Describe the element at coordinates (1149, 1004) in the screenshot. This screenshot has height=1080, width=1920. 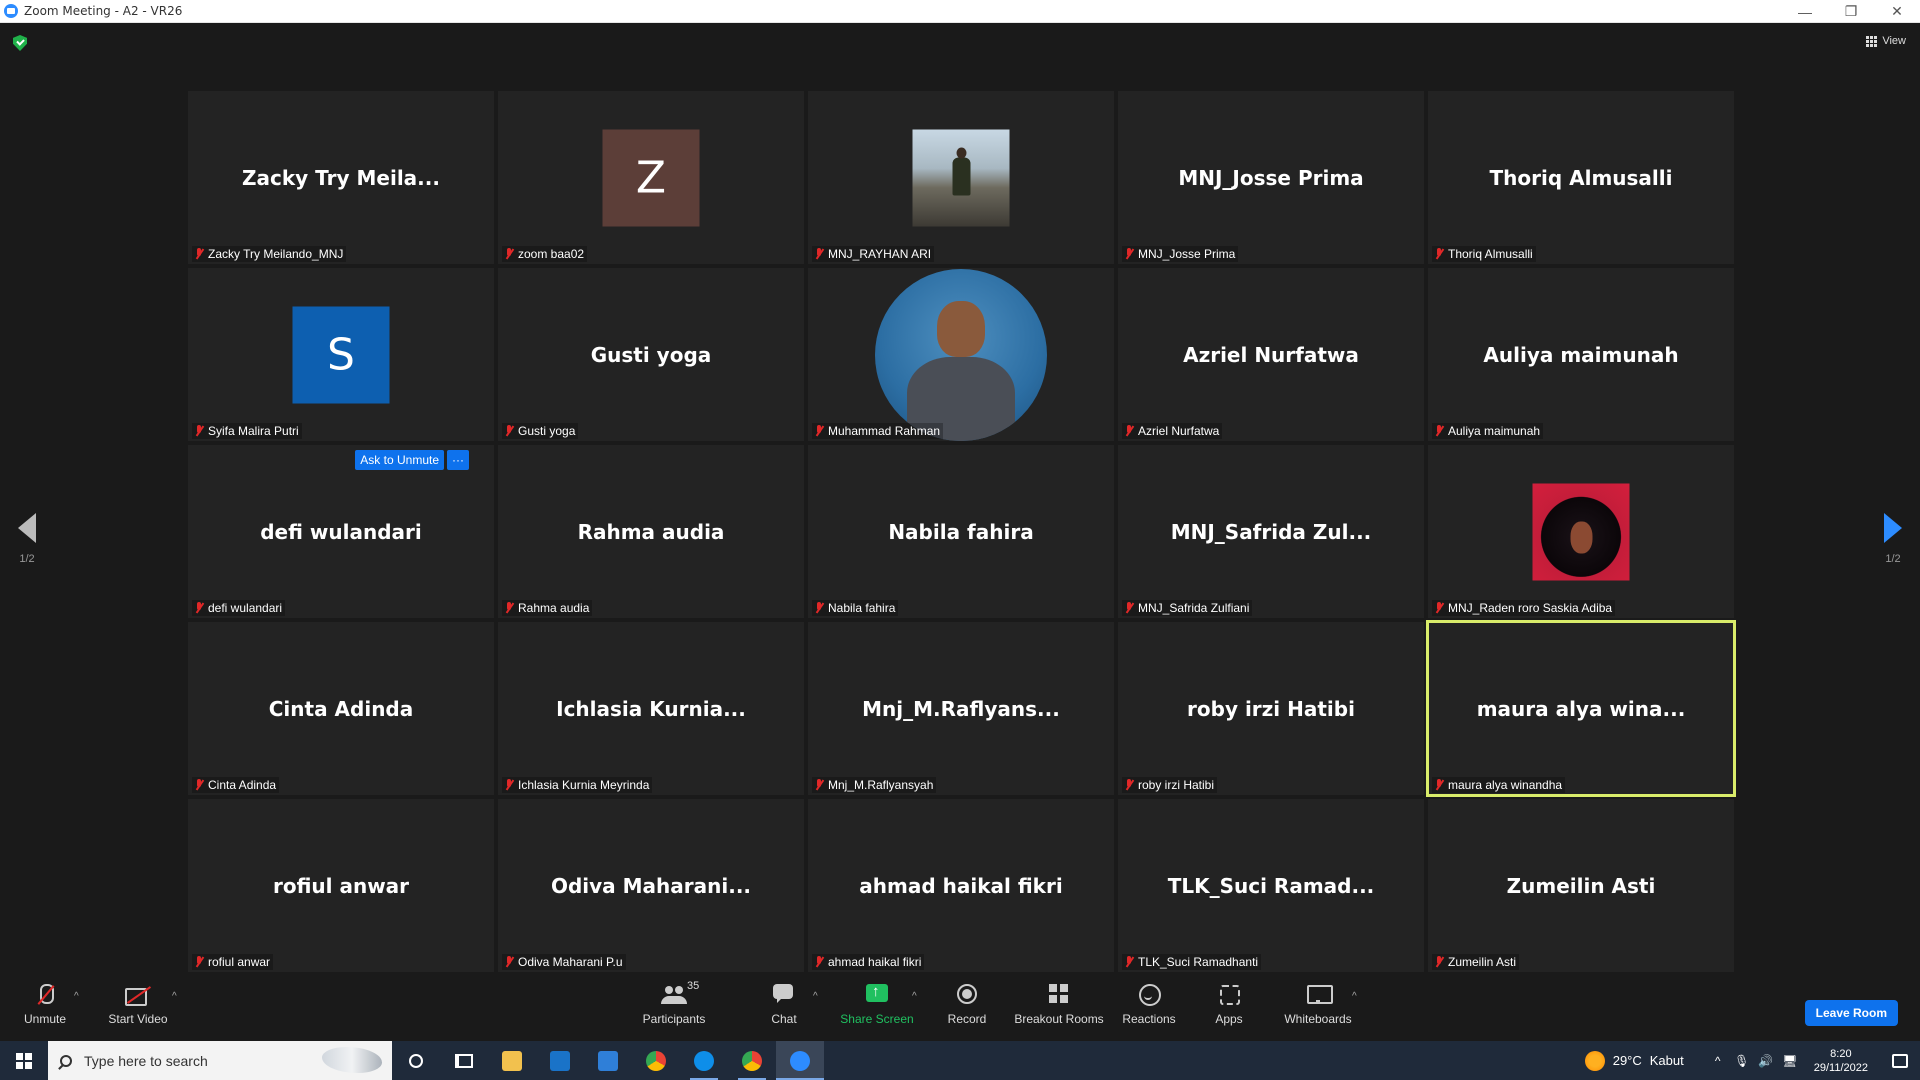
I see `reactions-button: Reactions` at that location.